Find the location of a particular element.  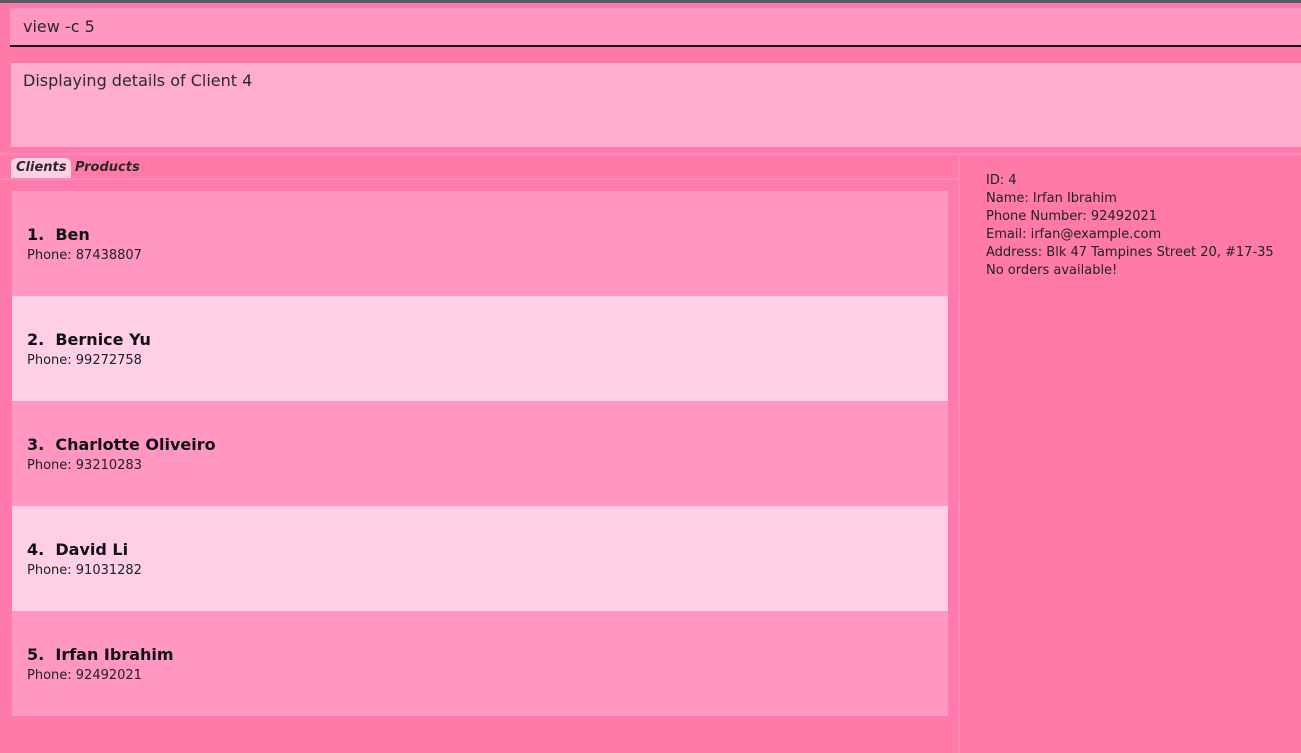

client-name: 4. David Li is located at coordinates (77, 549).